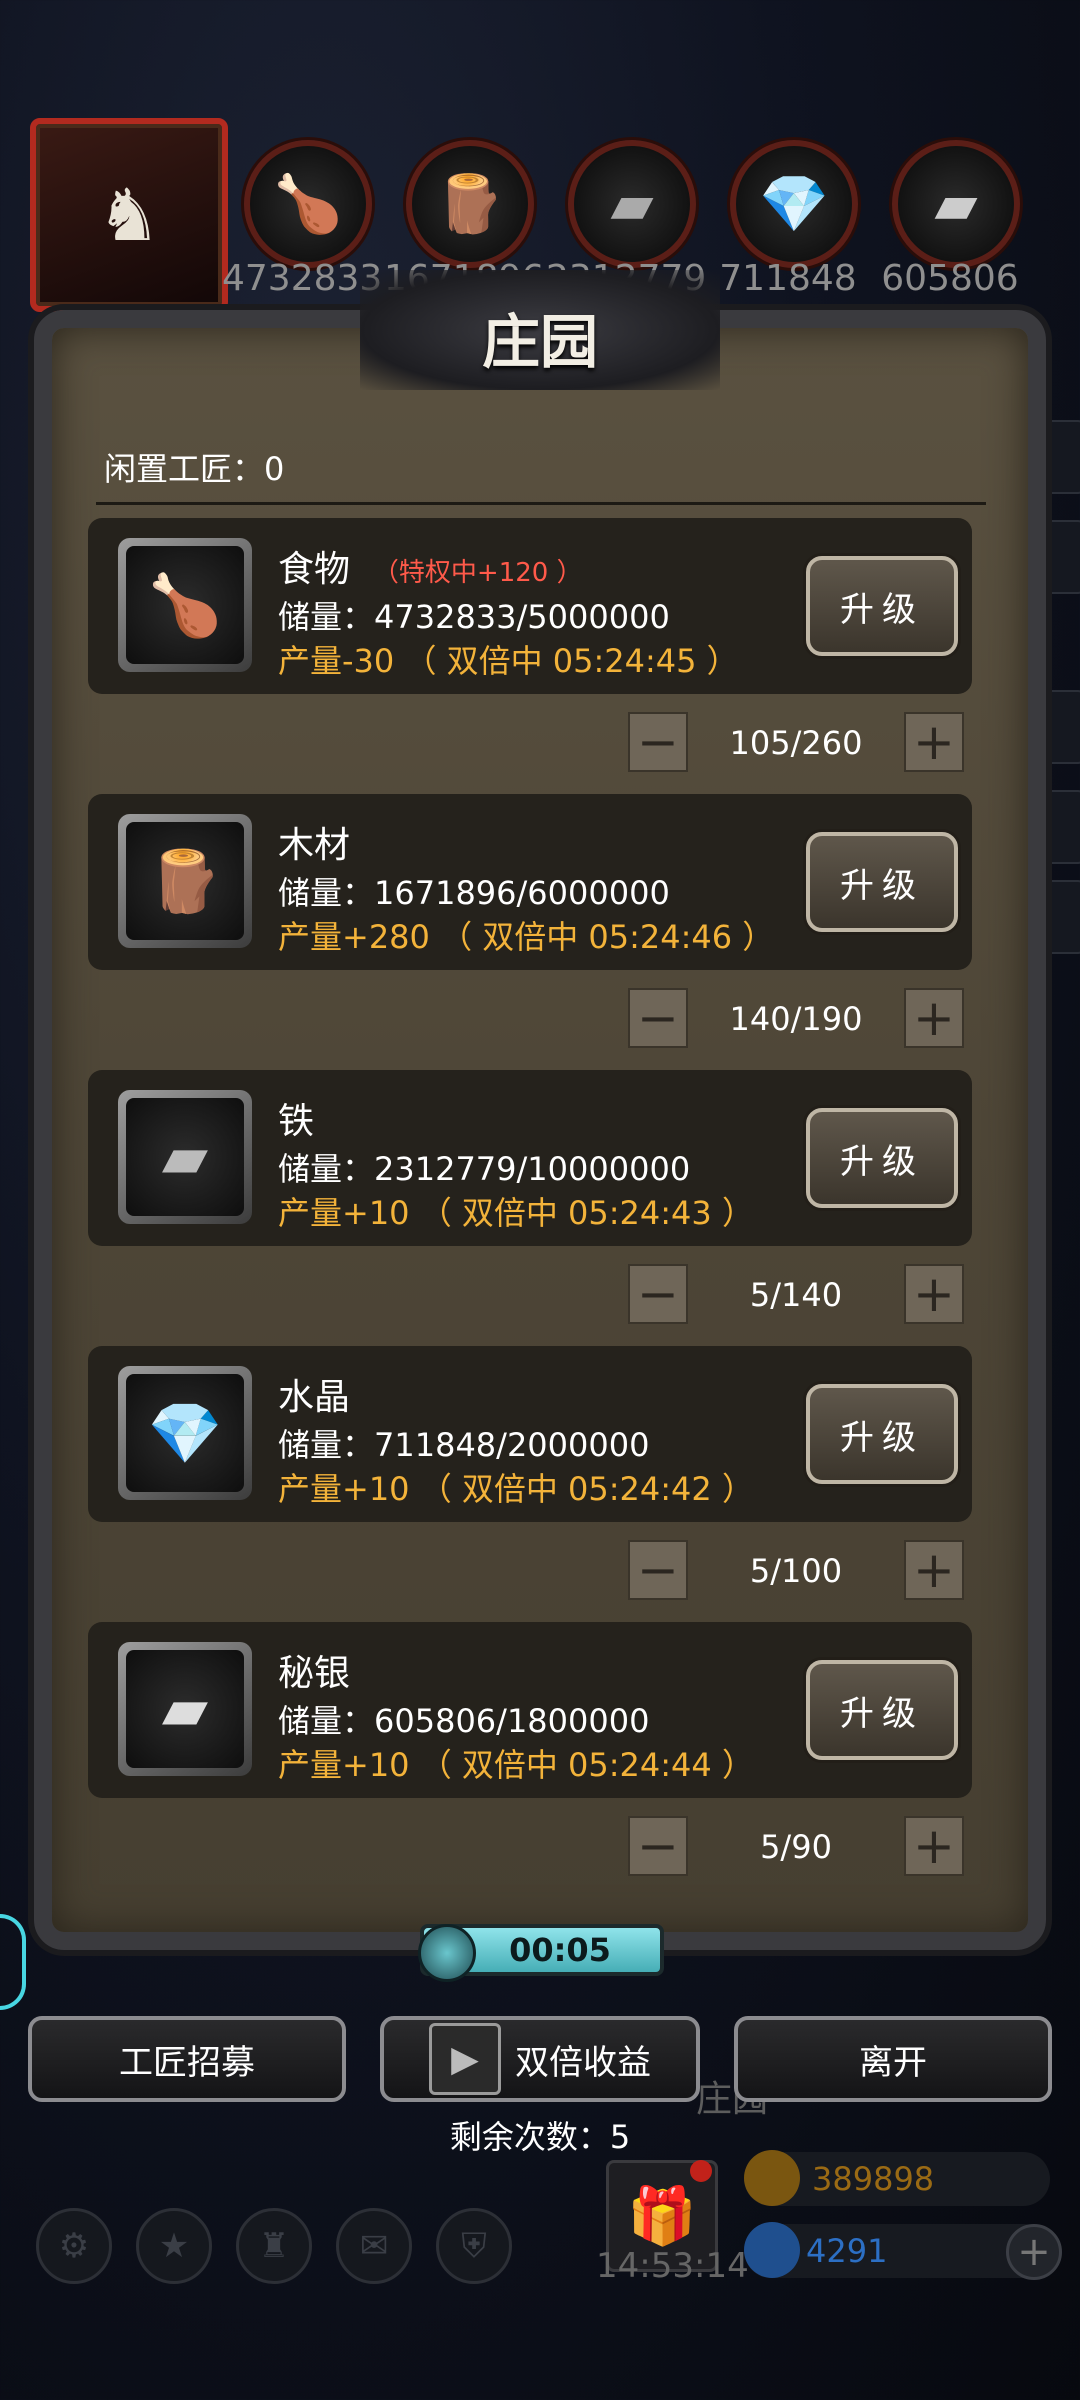  I want to click on clock-icon, so click(447, 1953).